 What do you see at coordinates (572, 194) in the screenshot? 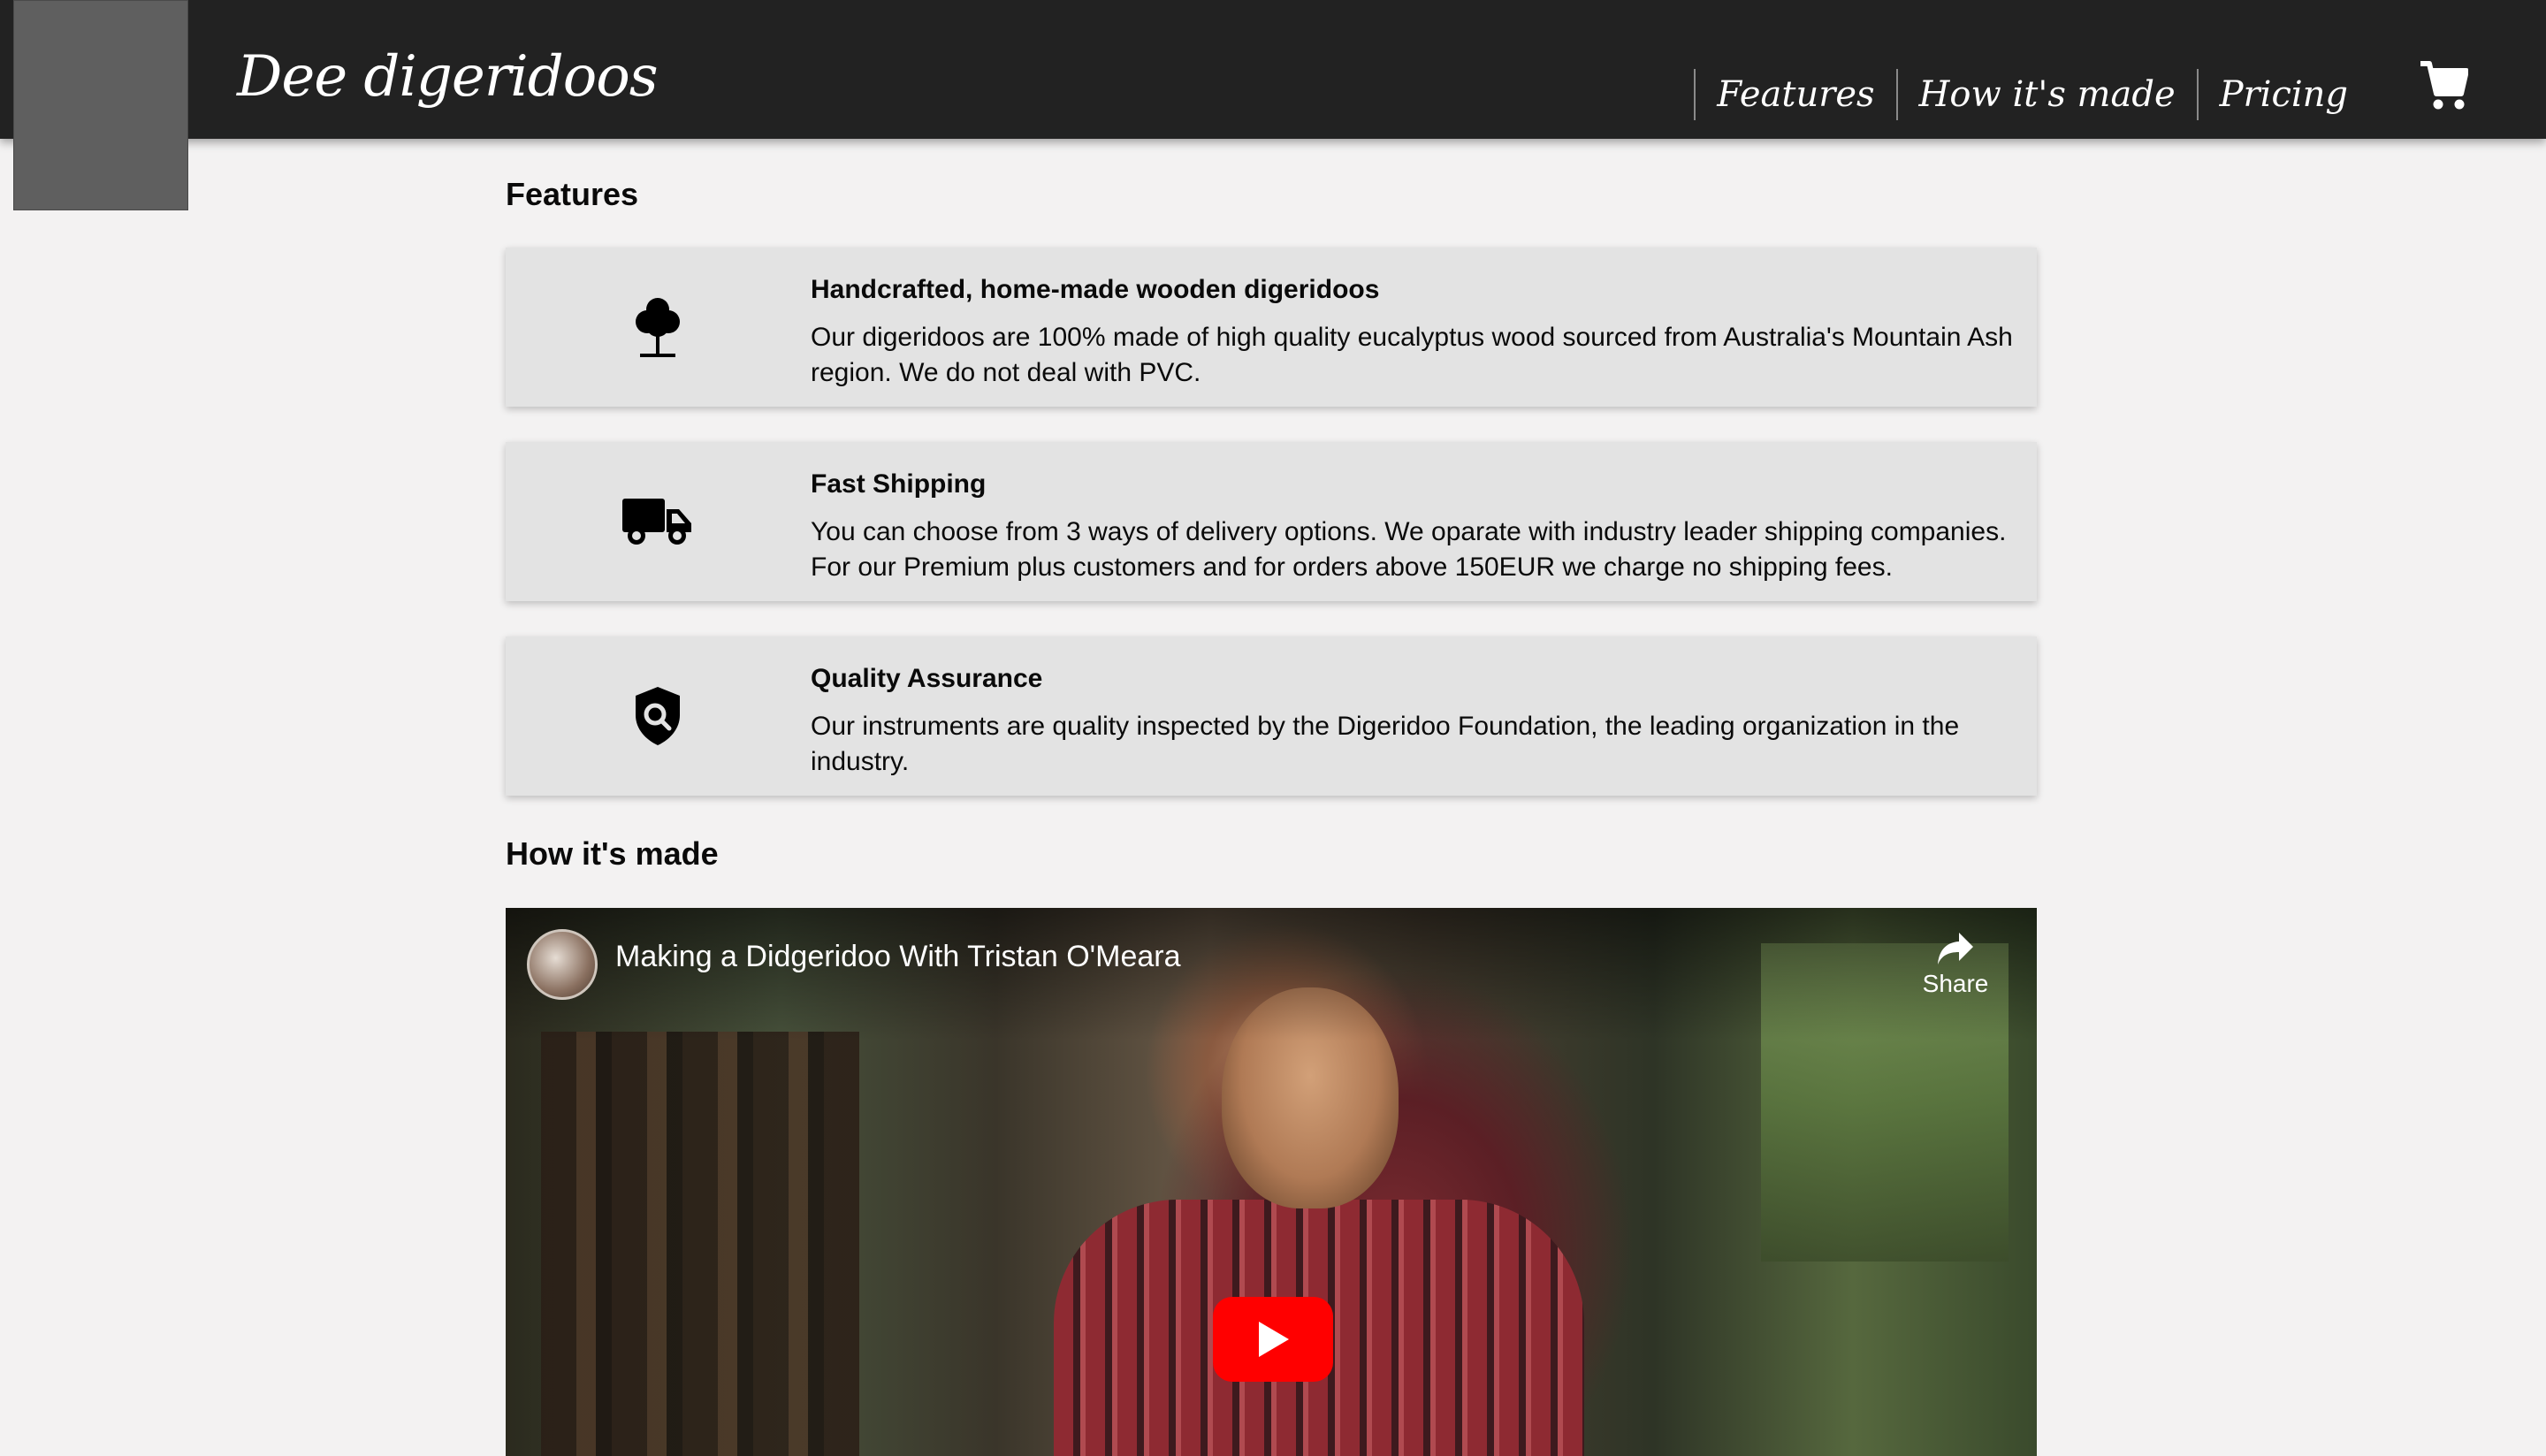
I see `features-section-title: Features` at bounding box center [572, 194].